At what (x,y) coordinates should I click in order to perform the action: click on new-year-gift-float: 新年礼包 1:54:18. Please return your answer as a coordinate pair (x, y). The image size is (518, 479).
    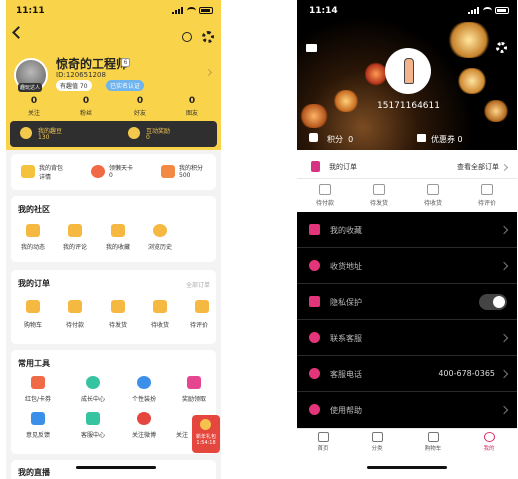
    Looking at the image, I should click on (206, 434).